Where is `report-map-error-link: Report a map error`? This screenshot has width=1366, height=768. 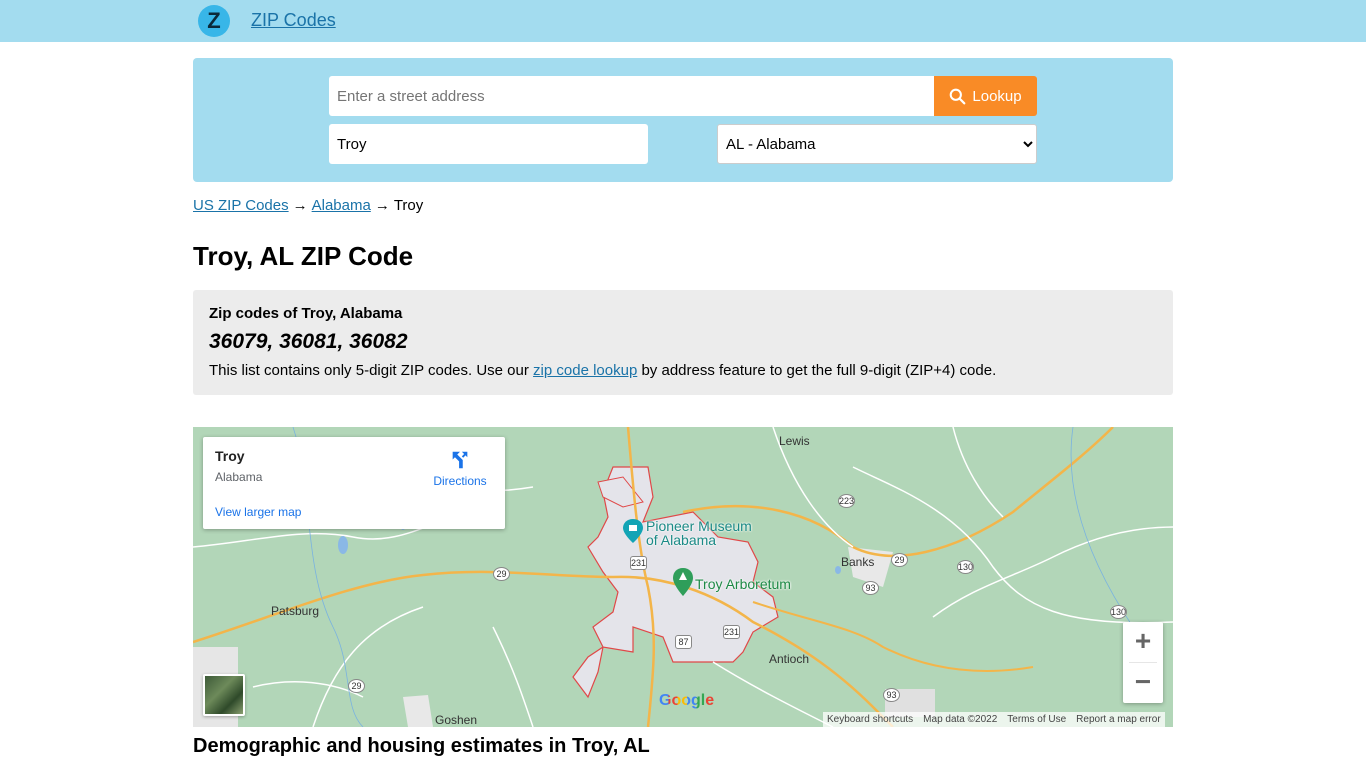
report-map-error-link: Report a map error is located at coordinates (1118, 719).